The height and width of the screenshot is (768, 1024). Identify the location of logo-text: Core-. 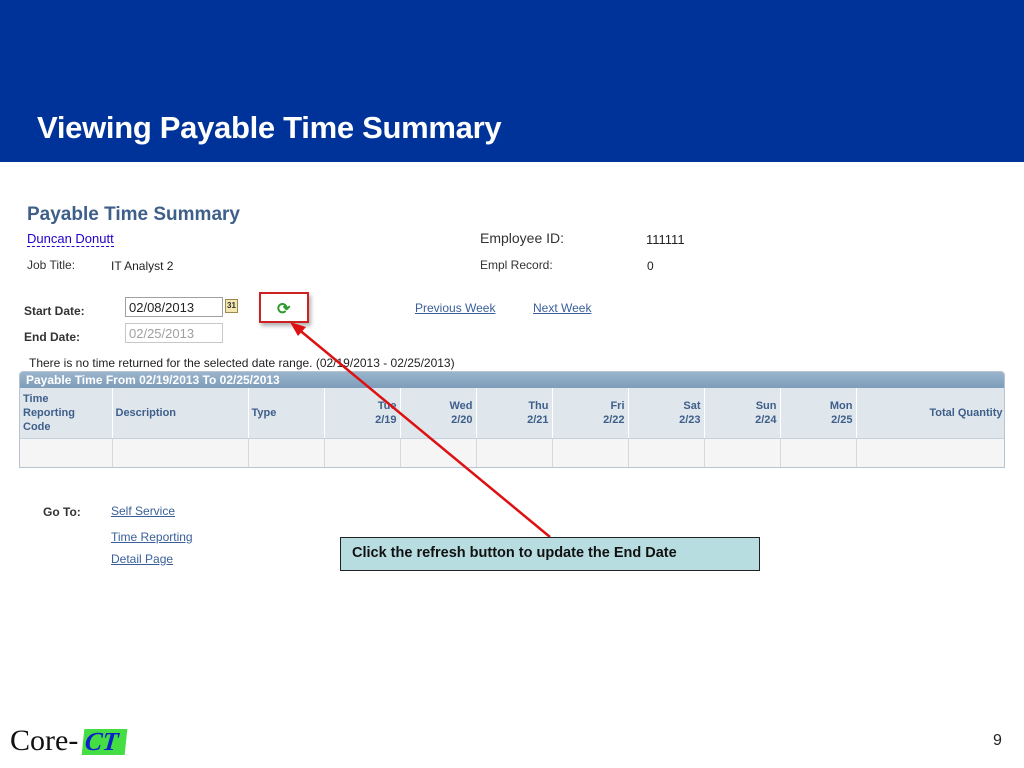
(44, 740).